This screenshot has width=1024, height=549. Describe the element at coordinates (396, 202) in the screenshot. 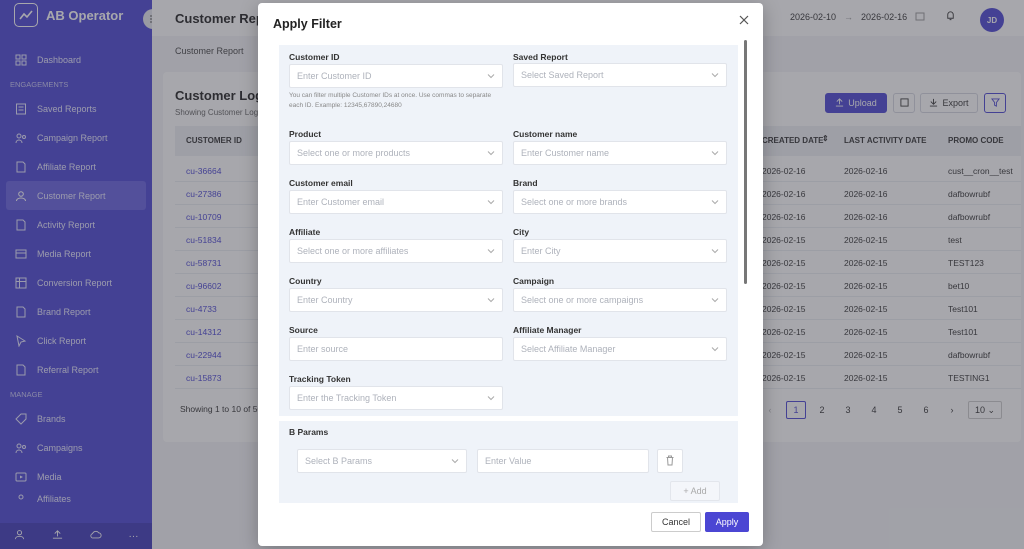

I see `customer-email-input: Enter Customer email` at that location.